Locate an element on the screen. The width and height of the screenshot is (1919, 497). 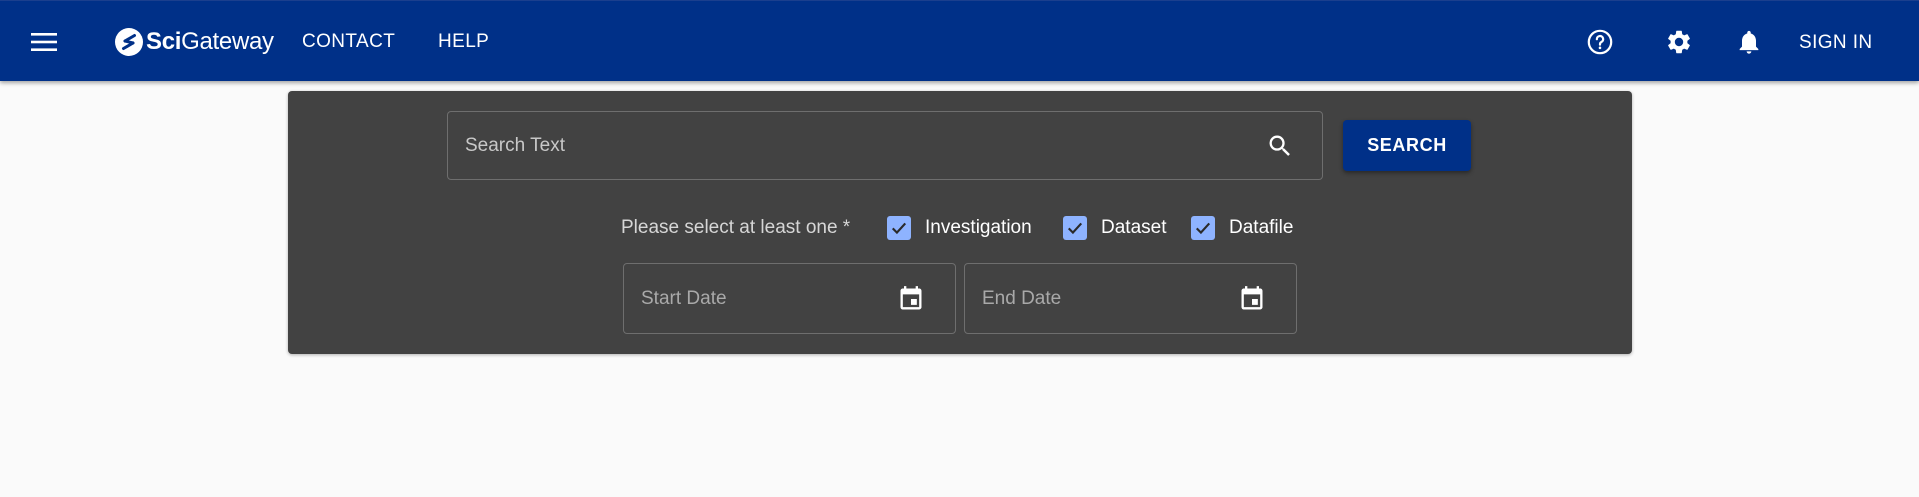
gear-icon is located at coordinates (1679, 42).